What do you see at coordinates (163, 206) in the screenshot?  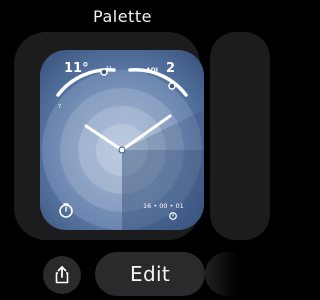 I see `timer-time: 16 • 00 • 01` at bounding box center [163, 206].